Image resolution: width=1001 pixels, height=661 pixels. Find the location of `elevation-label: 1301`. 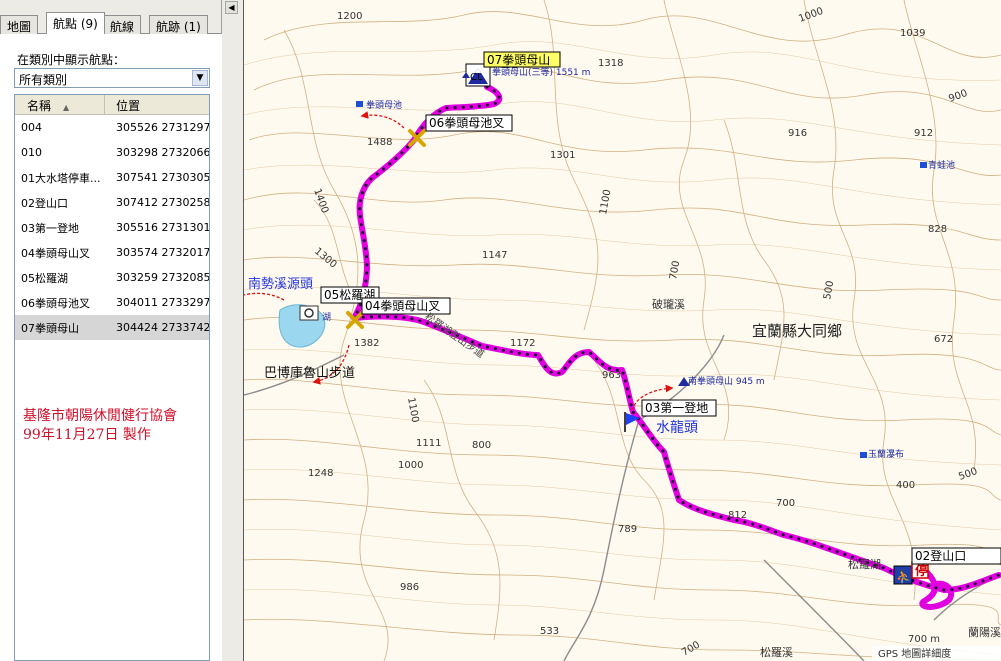

elevation-label: 1301 is located at coordinates (562, 155).